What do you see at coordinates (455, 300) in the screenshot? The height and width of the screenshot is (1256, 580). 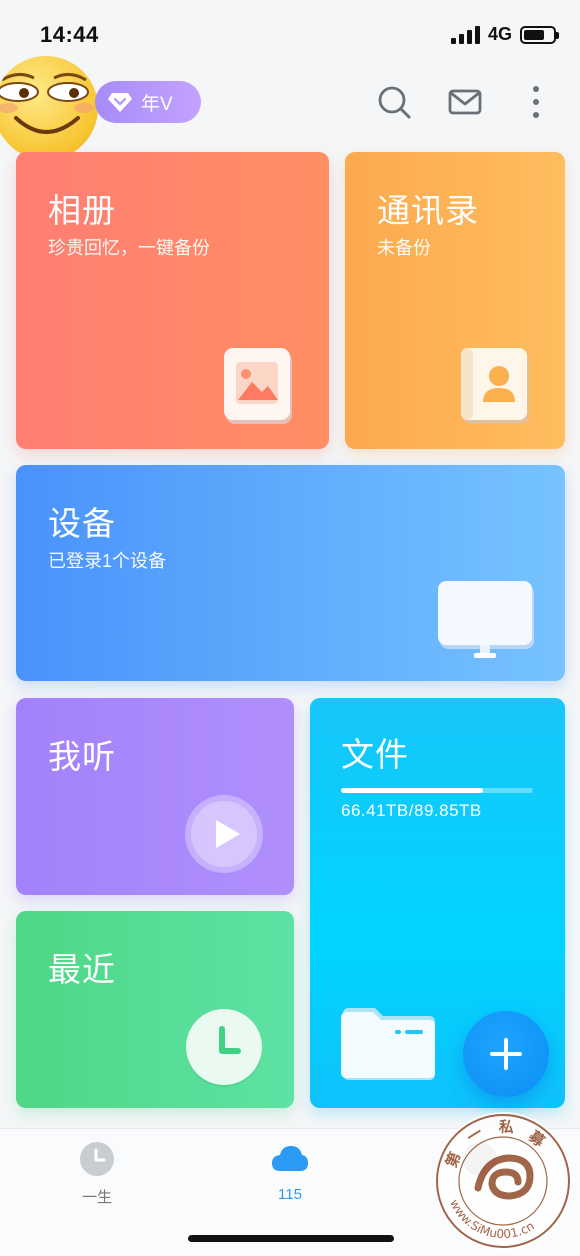 I see `contacts-card: 通讯录 未备份` at bounding box center [455, 300].